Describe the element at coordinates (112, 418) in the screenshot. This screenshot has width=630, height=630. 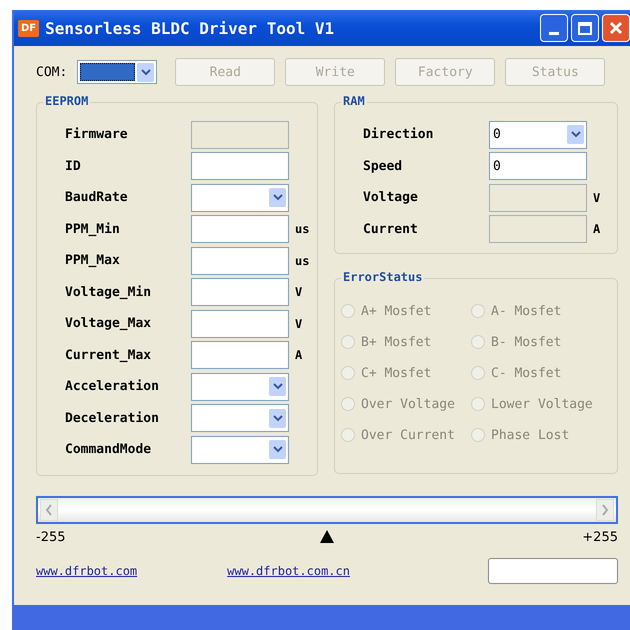
I see `field-label: Deceleration` at that location.